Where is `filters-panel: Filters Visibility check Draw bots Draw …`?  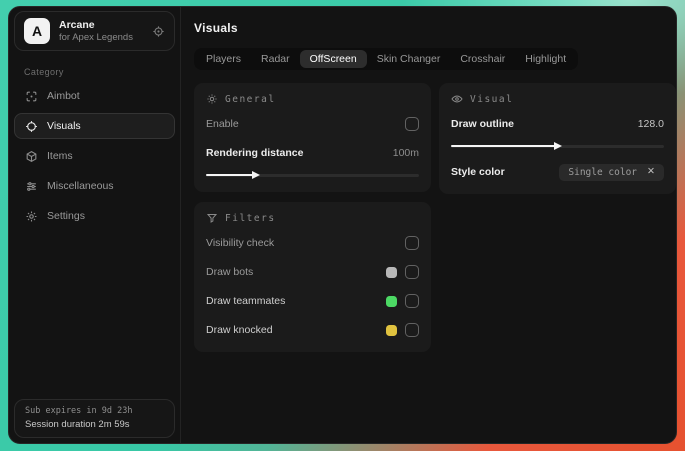
filters-panel: Filters Visibility check Draw bots Draw … is located at coordinates (312, 277).